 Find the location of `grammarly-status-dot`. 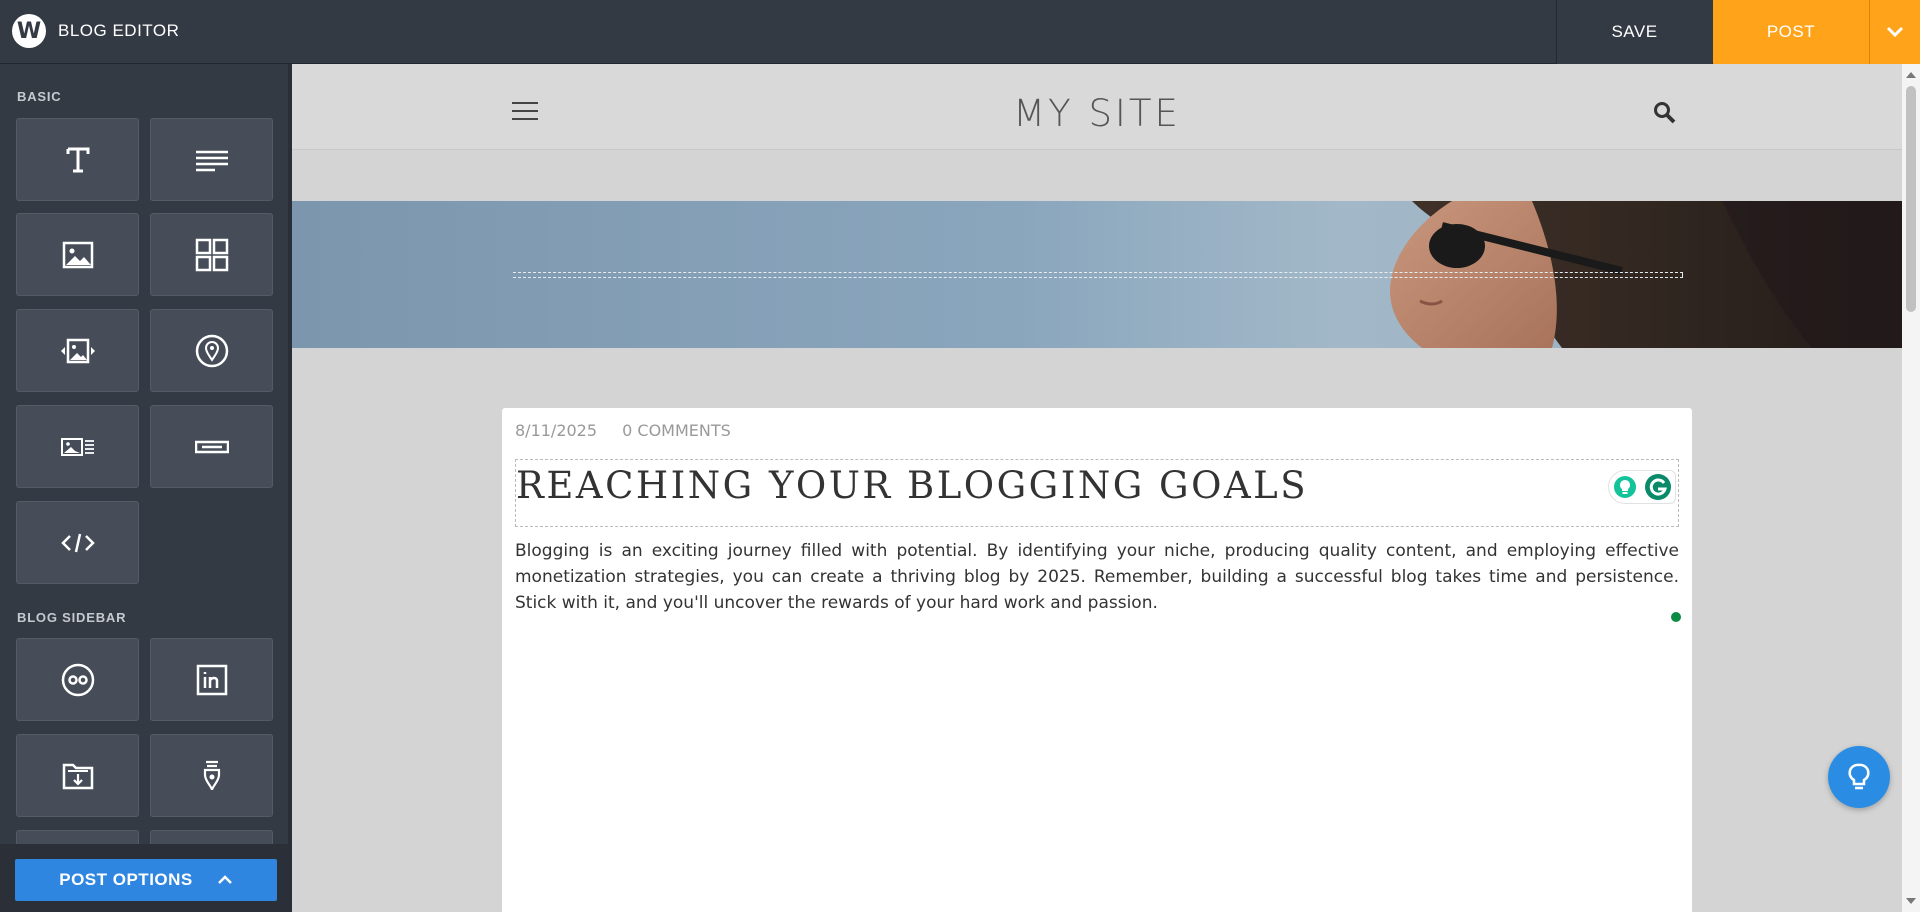

grammarly-status-dot is located at coordinates (1676, 617).